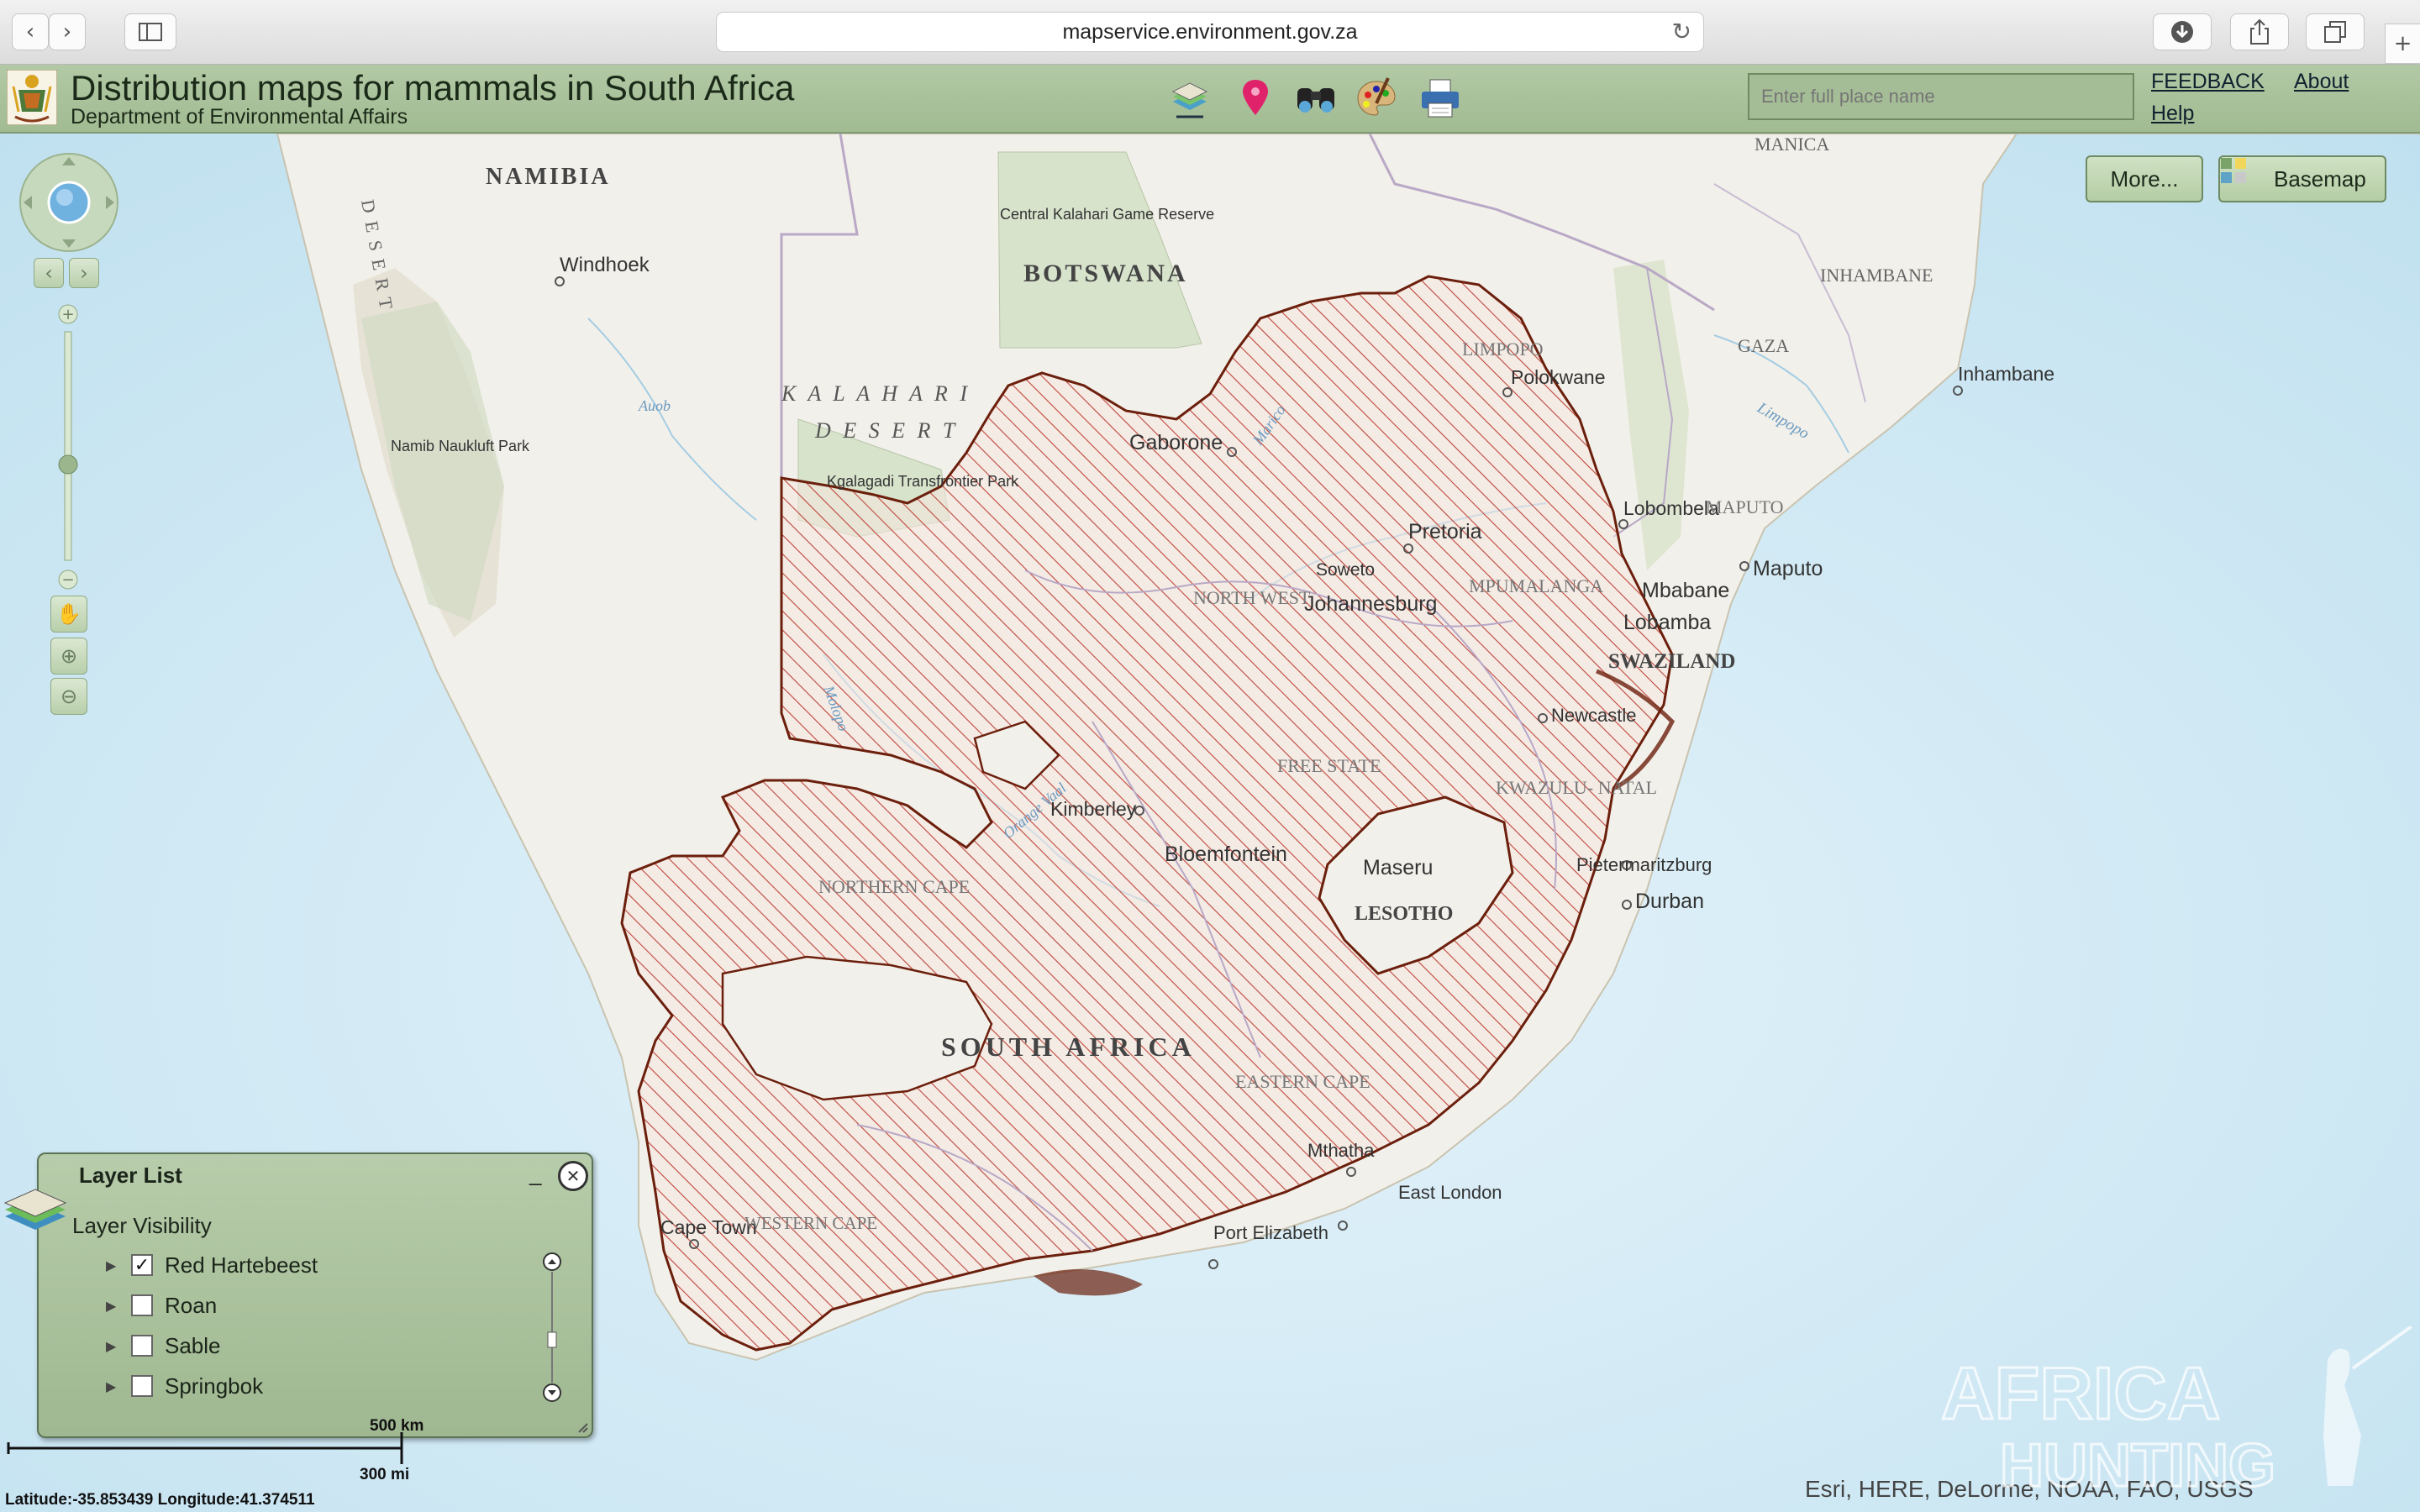 The image size is (2420, 1512). I want to click on layer-row-roan: ▶ Roan, so click(161, 1305).